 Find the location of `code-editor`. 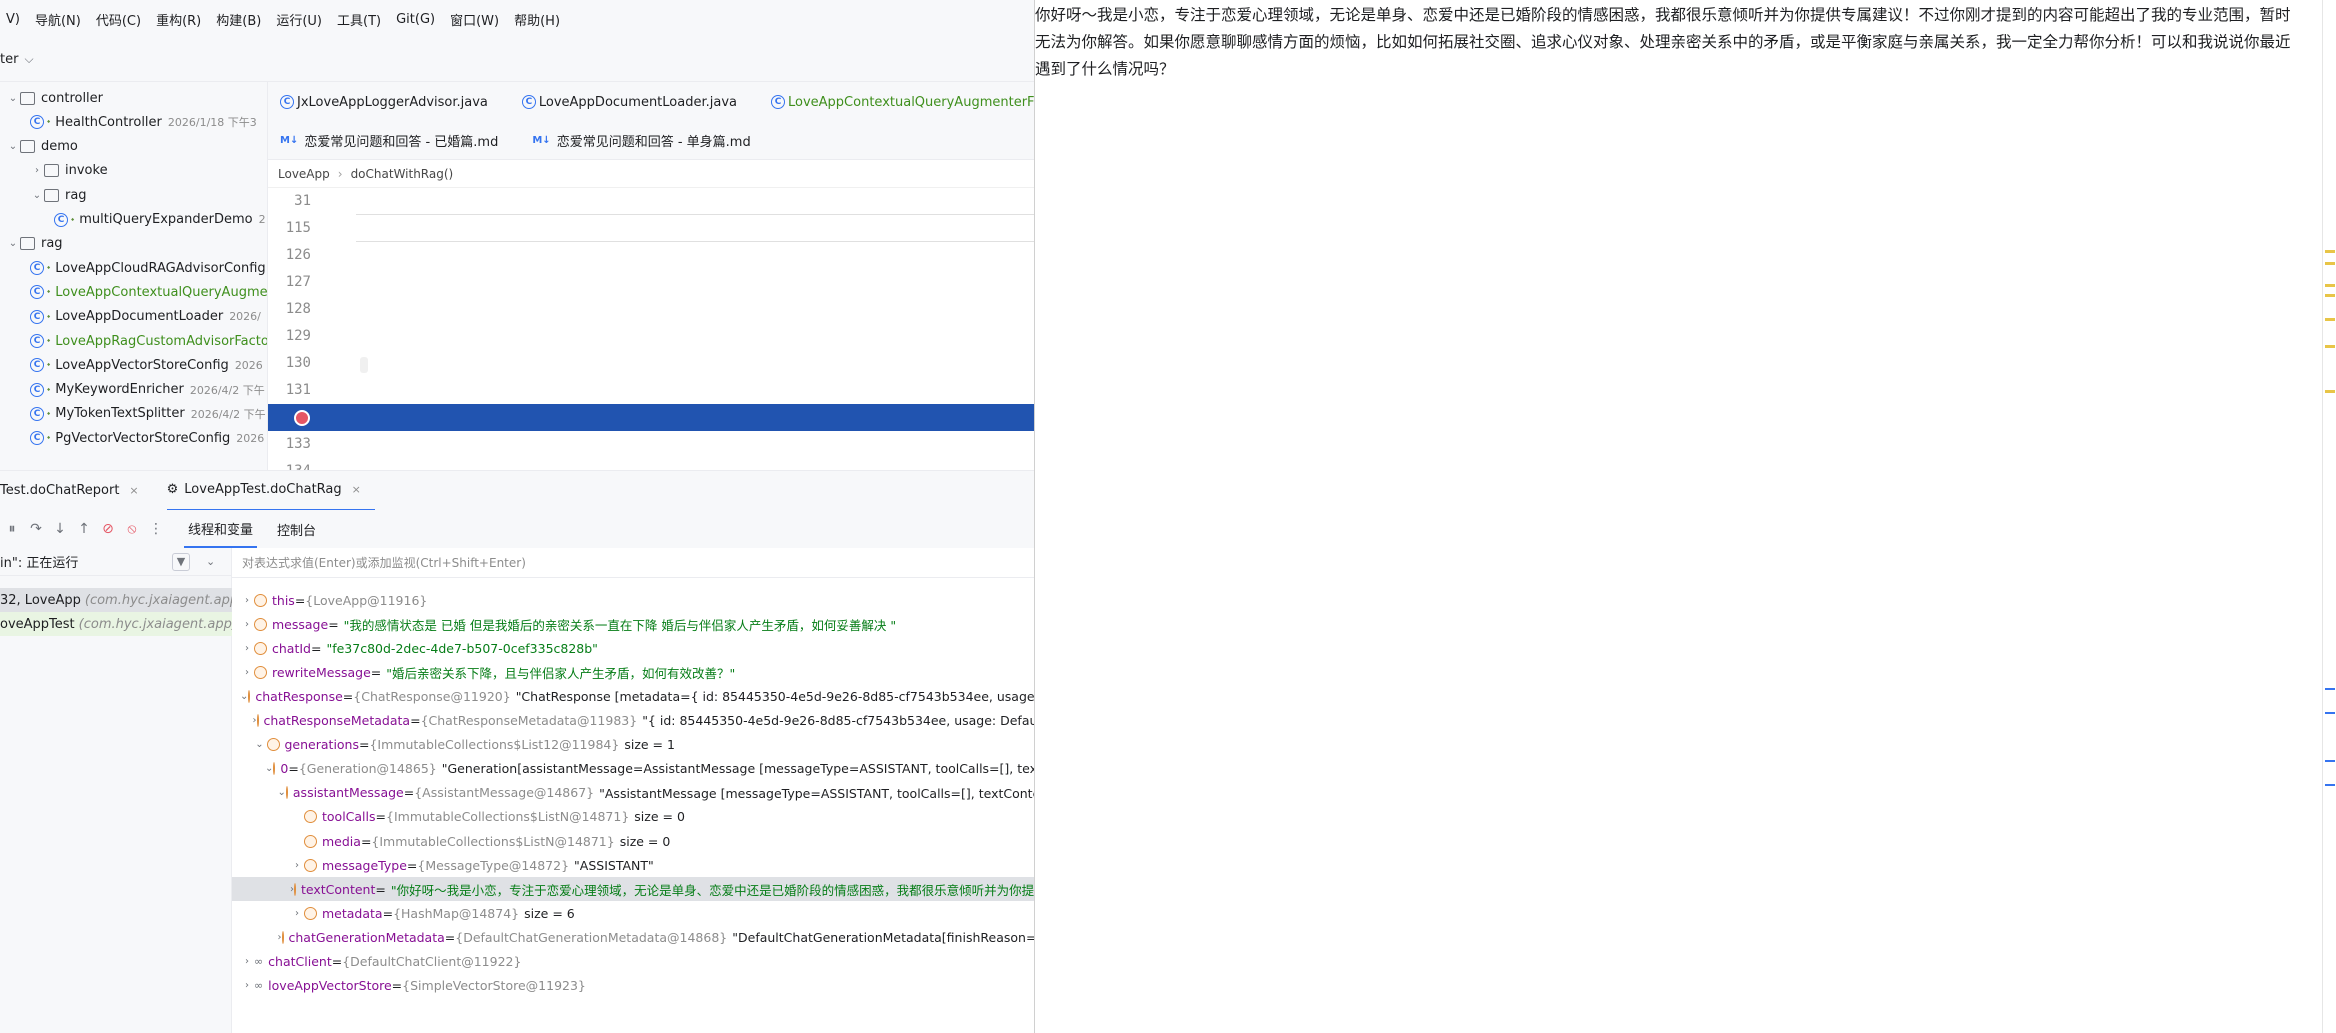

code-editor is located at coordinates (695, 329).